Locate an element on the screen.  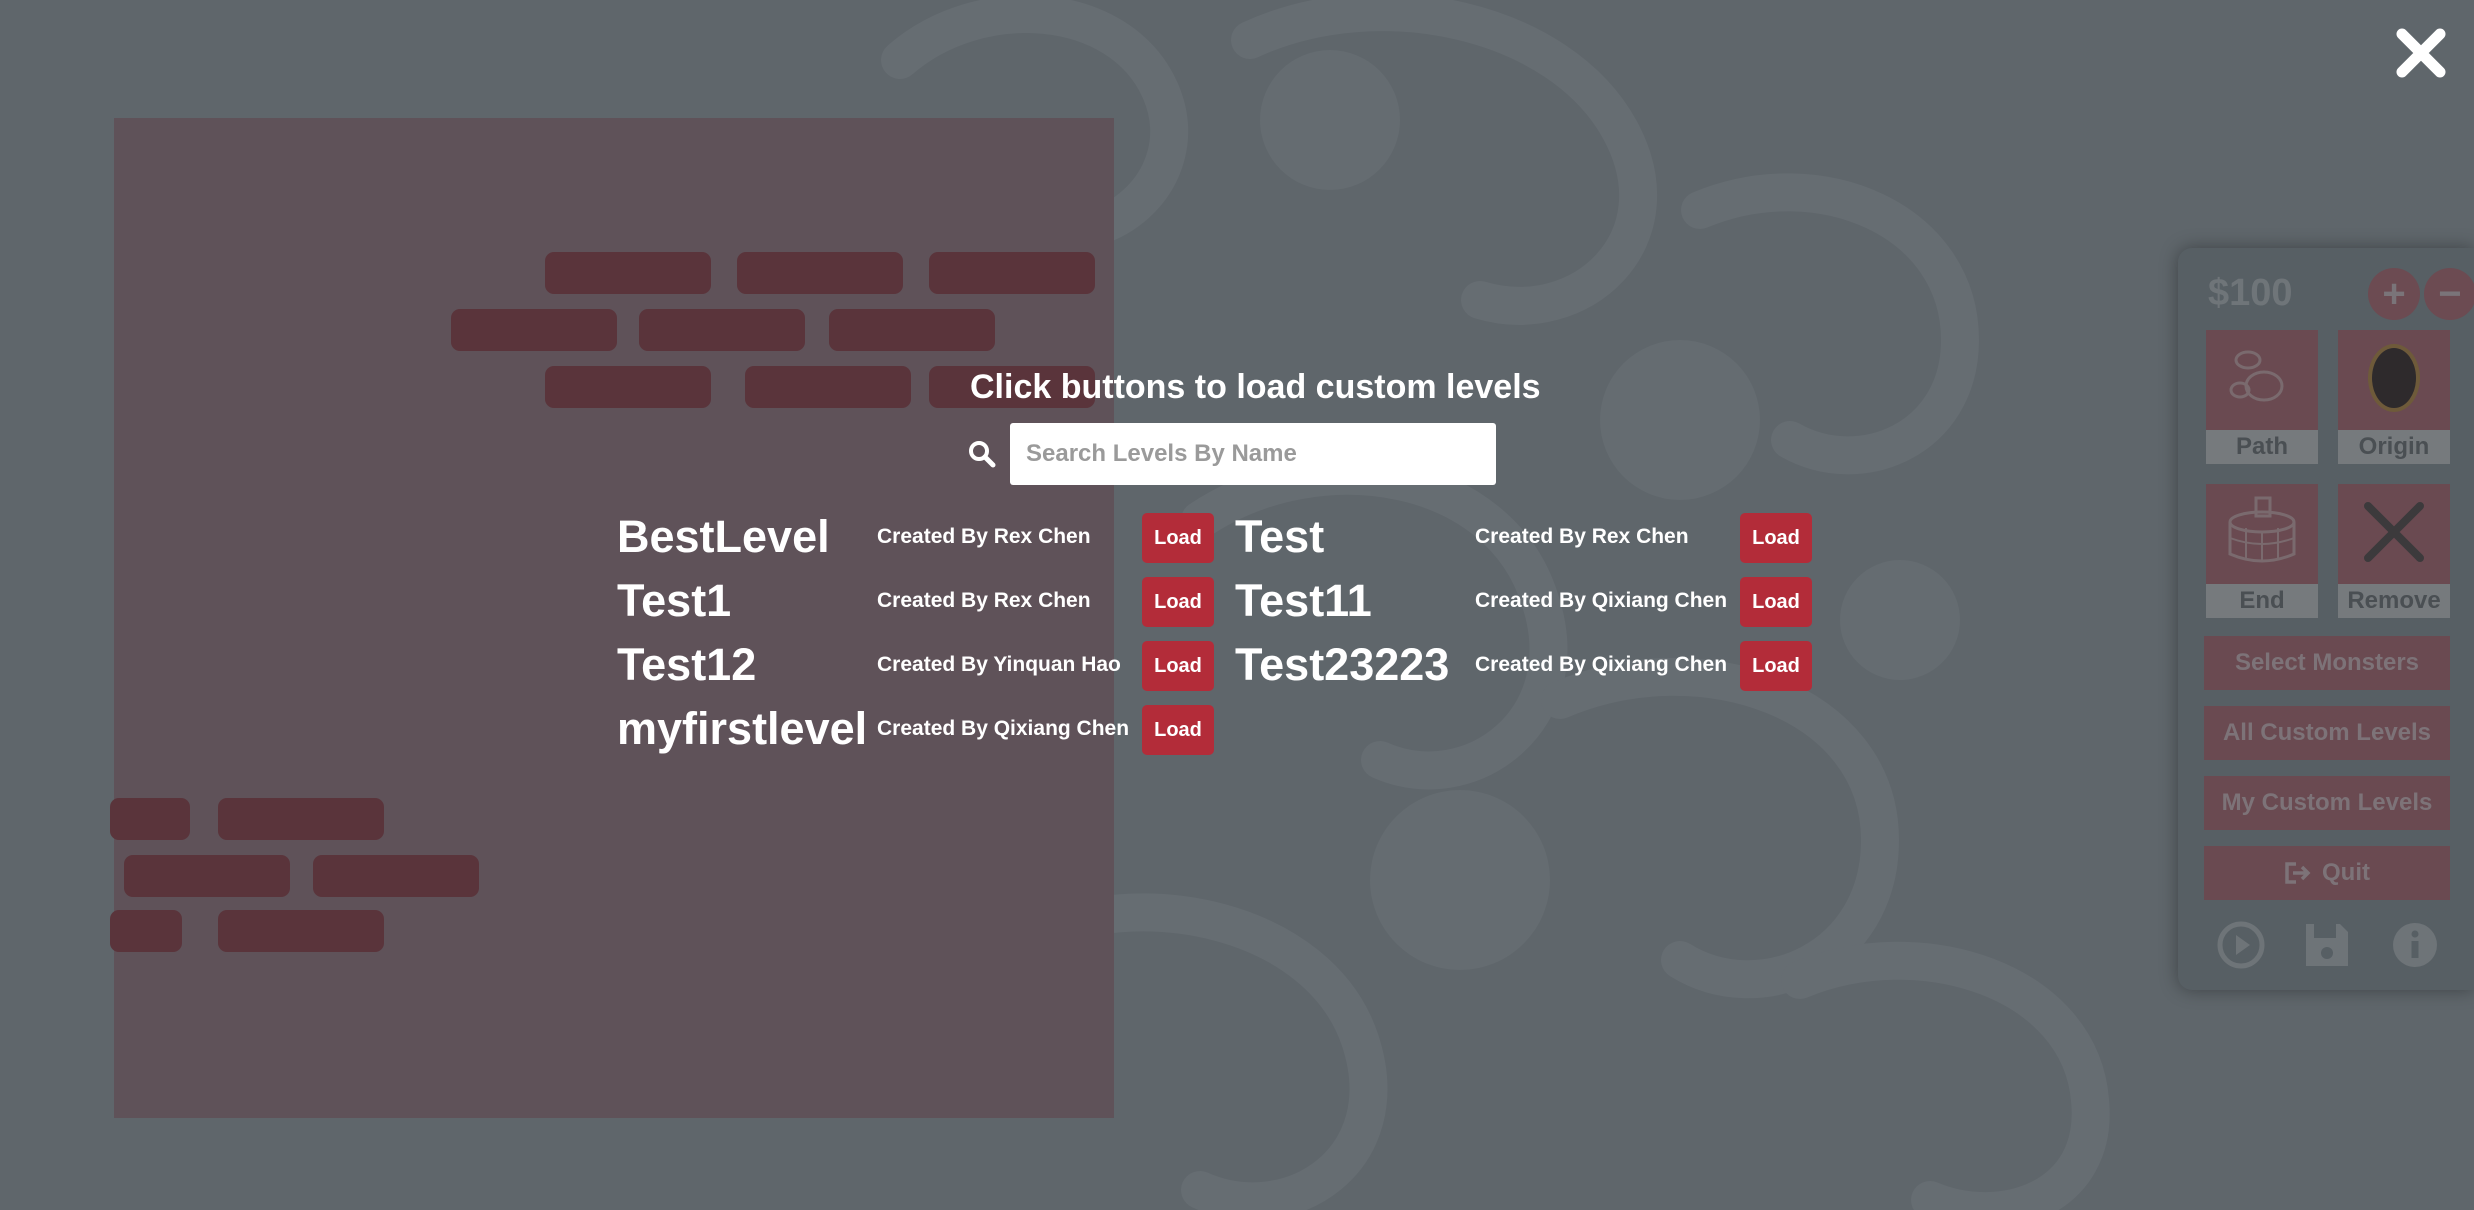
level-name: BestLevel is located at coordinates (723, 536).